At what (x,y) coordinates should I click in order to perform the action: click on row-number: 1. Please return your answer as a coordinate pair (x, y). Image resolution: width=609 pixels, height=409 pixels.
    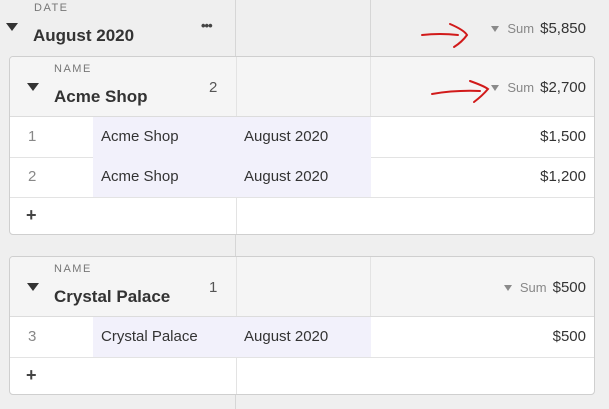
    Looking at the image, I should click on (32, 136).